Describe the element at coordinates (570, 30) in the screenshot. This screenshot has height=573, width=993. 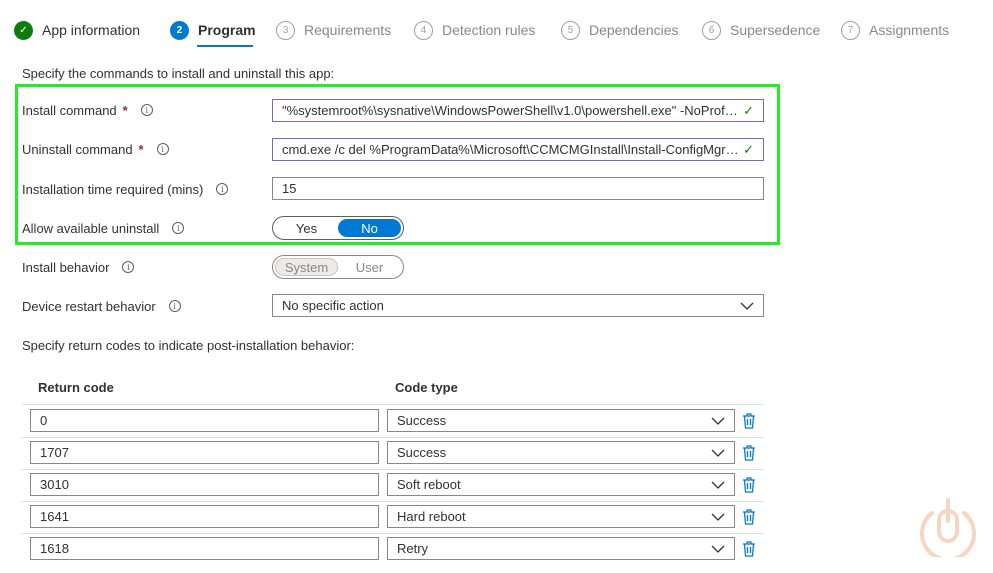
I see `step-number-icon: 5` at that location.